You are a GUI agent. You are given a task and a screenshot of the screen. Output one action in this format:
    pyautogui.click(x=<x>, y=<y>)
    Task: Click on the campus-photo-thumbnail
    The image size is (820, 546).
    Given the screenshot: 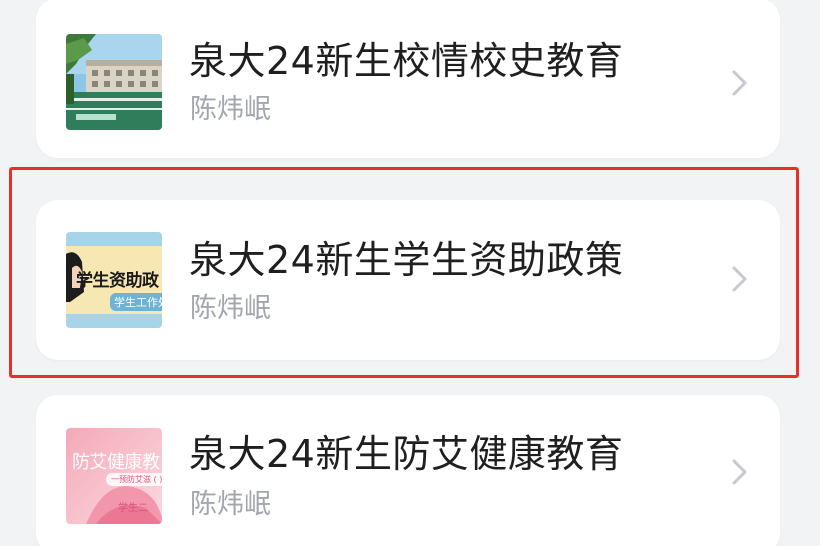 What is the action you would take?
    pyautogui.click(x=114, y=82)
    